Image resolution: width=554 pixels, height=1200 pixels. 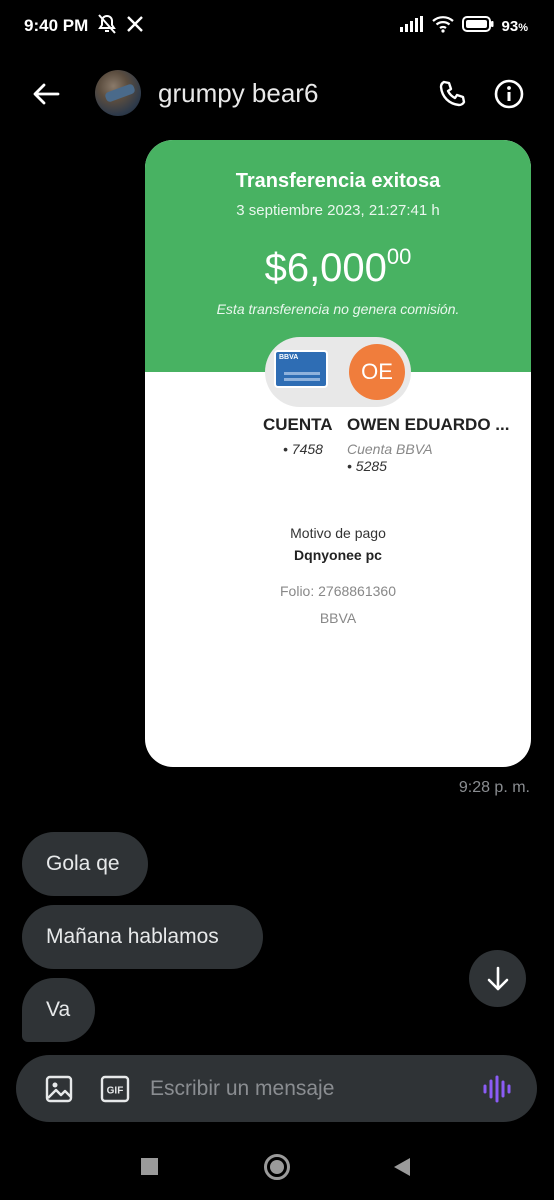 What do you see at coordinates (399, 256) in the screenshot?
I see `receipt-amount-cents: 00` at bounding box center [399, 256].